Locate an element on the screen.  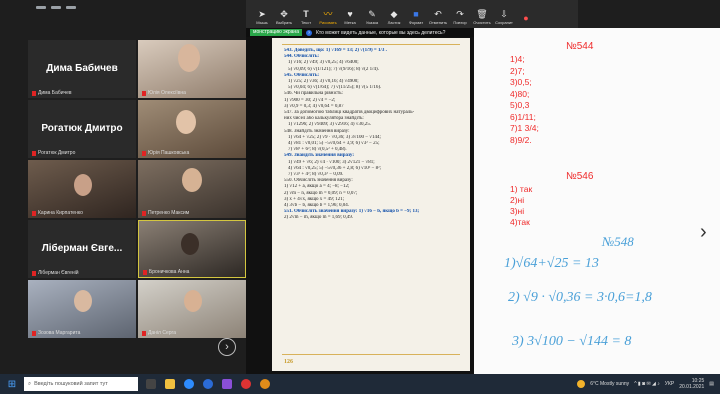
handwritten-line-1: 1)√64+√25 = 13 is located at coordinates (551, 263).